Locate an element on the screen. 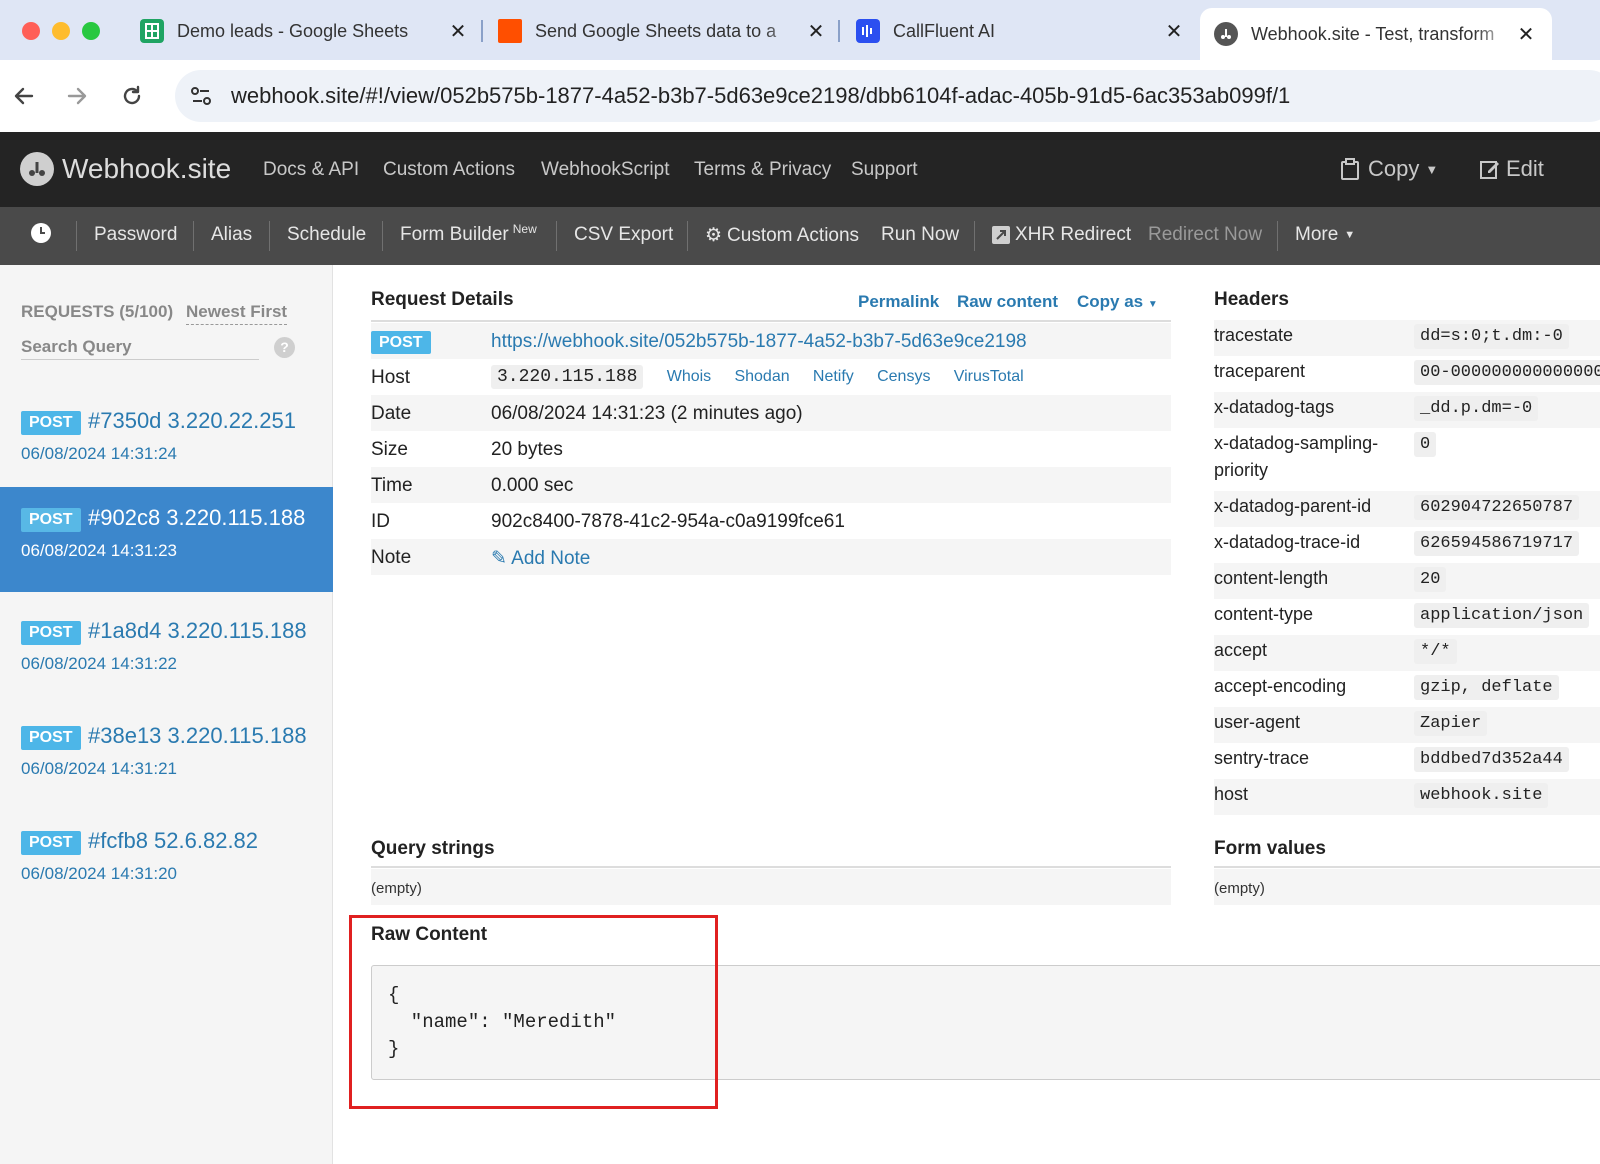 This screenshot has height=1164, width=1600. copy-button: Copy ▼ is located at coordinates (1389, 169).